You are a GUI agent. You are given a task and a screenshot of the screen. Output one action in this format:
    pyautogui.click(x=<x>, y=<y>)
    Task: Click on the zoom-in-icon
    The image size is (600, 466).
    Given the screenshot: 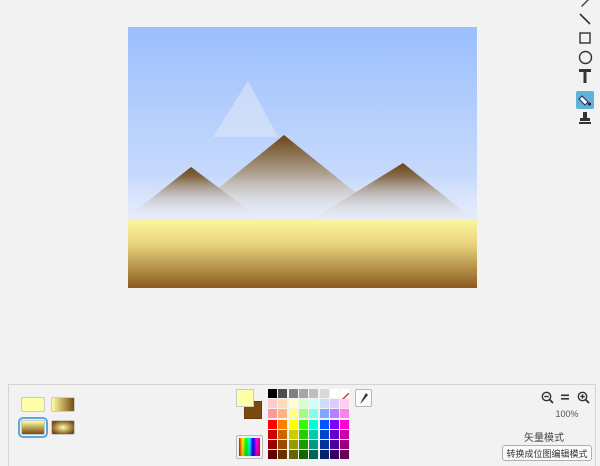 What is the action you would take?
    pyautogui.click(x=583, y=397)
    